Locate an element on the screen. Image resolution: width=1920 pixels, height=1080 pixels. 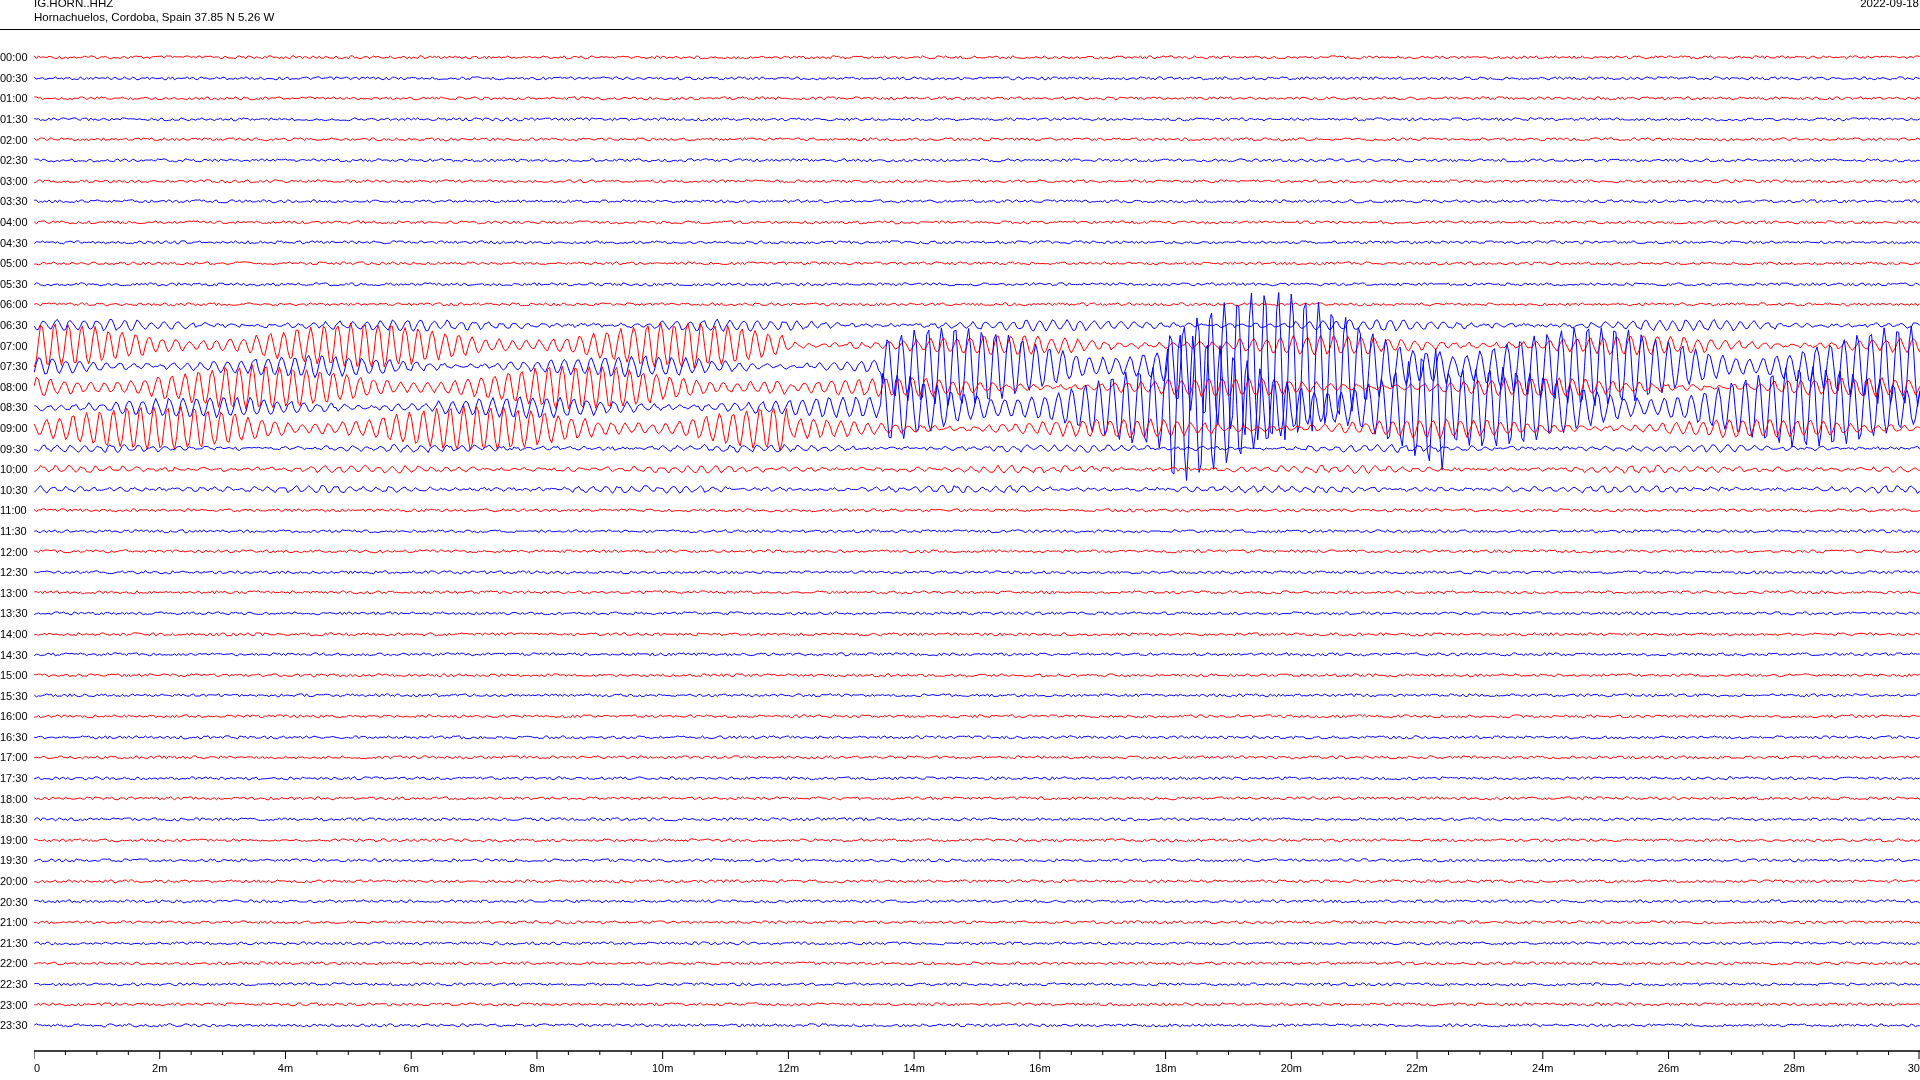
row-time-label: 23:30 is located at coordinates (14, 1025).